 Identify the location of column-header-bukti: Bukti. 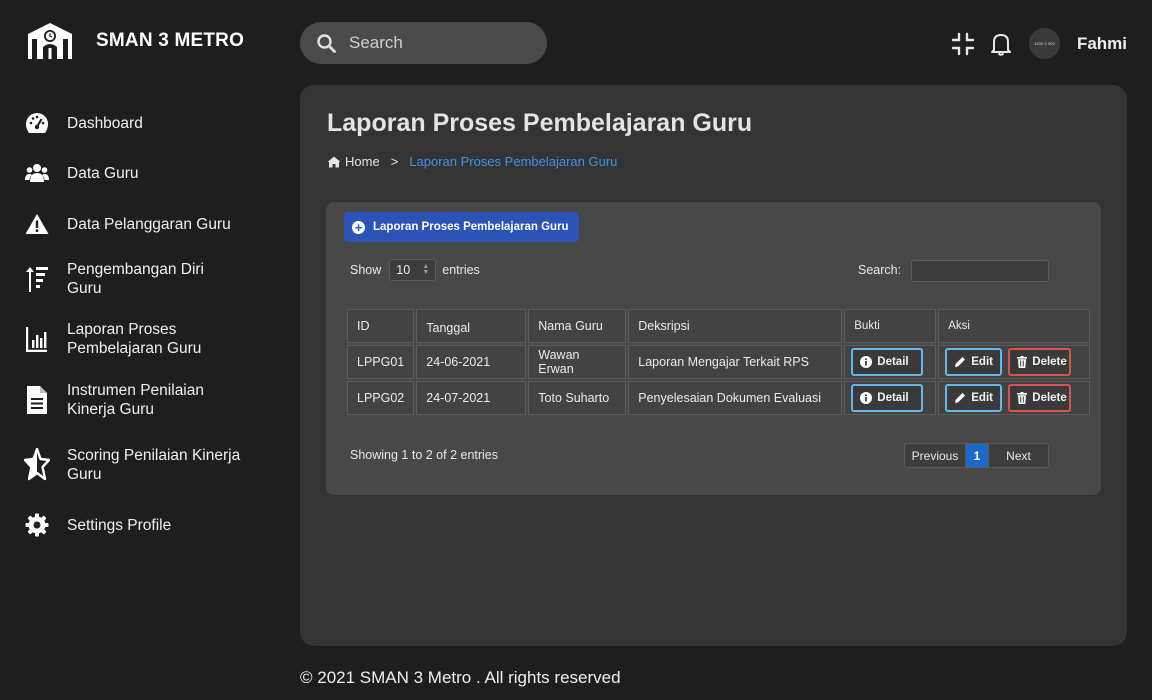
(890, 326).